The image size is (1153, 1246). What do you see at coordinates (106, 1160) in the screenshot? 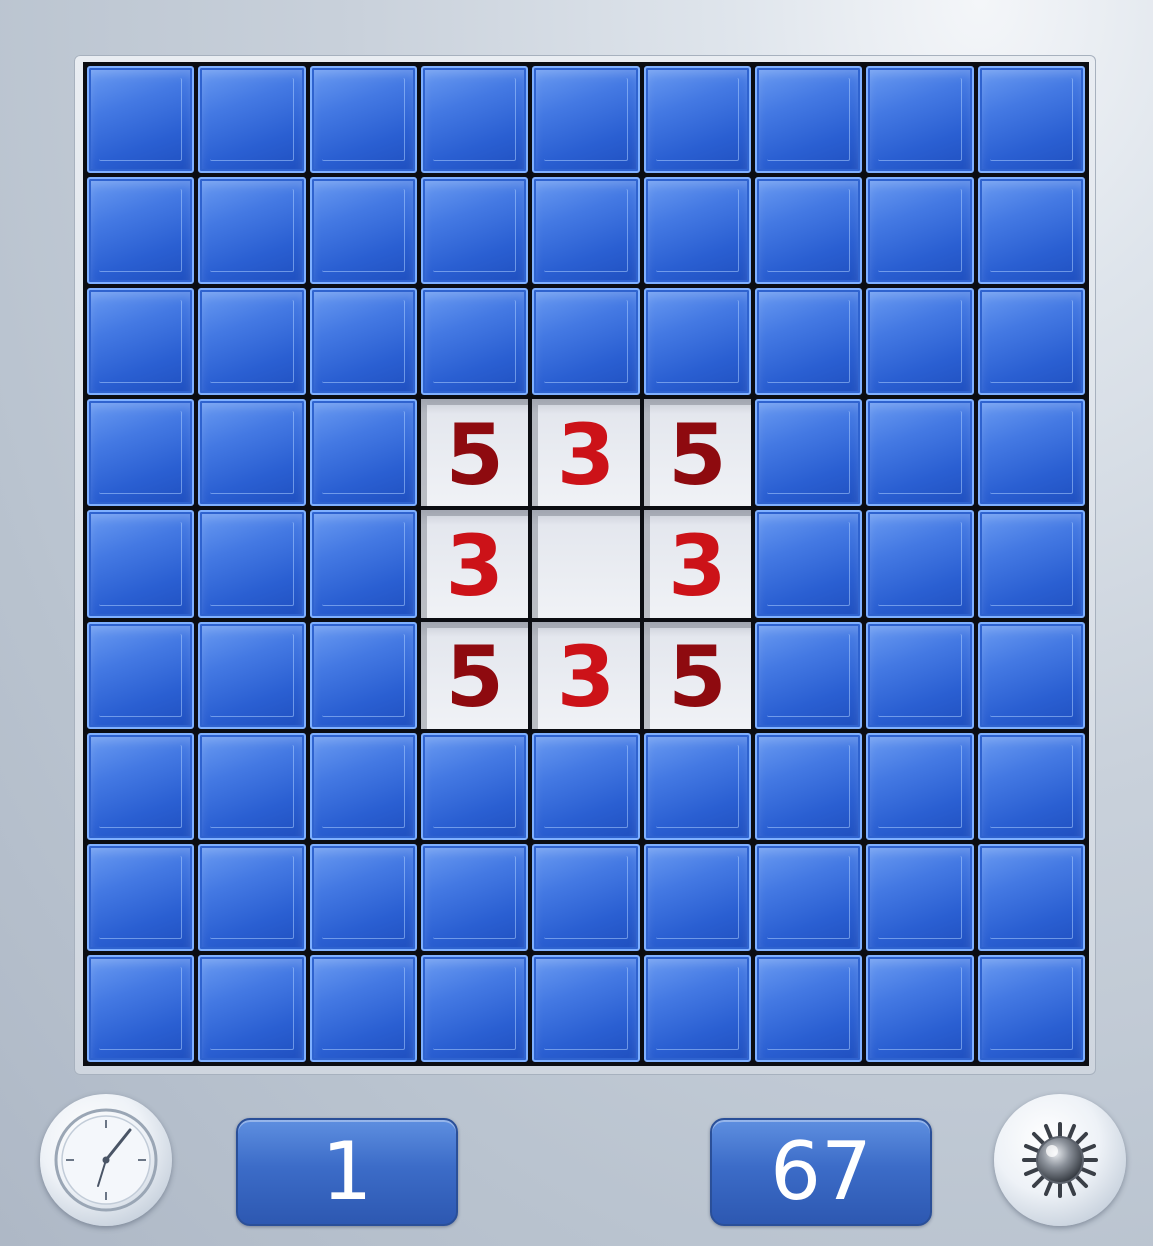
I see `stopwatch-icon` at bounding box center [106, 1160].